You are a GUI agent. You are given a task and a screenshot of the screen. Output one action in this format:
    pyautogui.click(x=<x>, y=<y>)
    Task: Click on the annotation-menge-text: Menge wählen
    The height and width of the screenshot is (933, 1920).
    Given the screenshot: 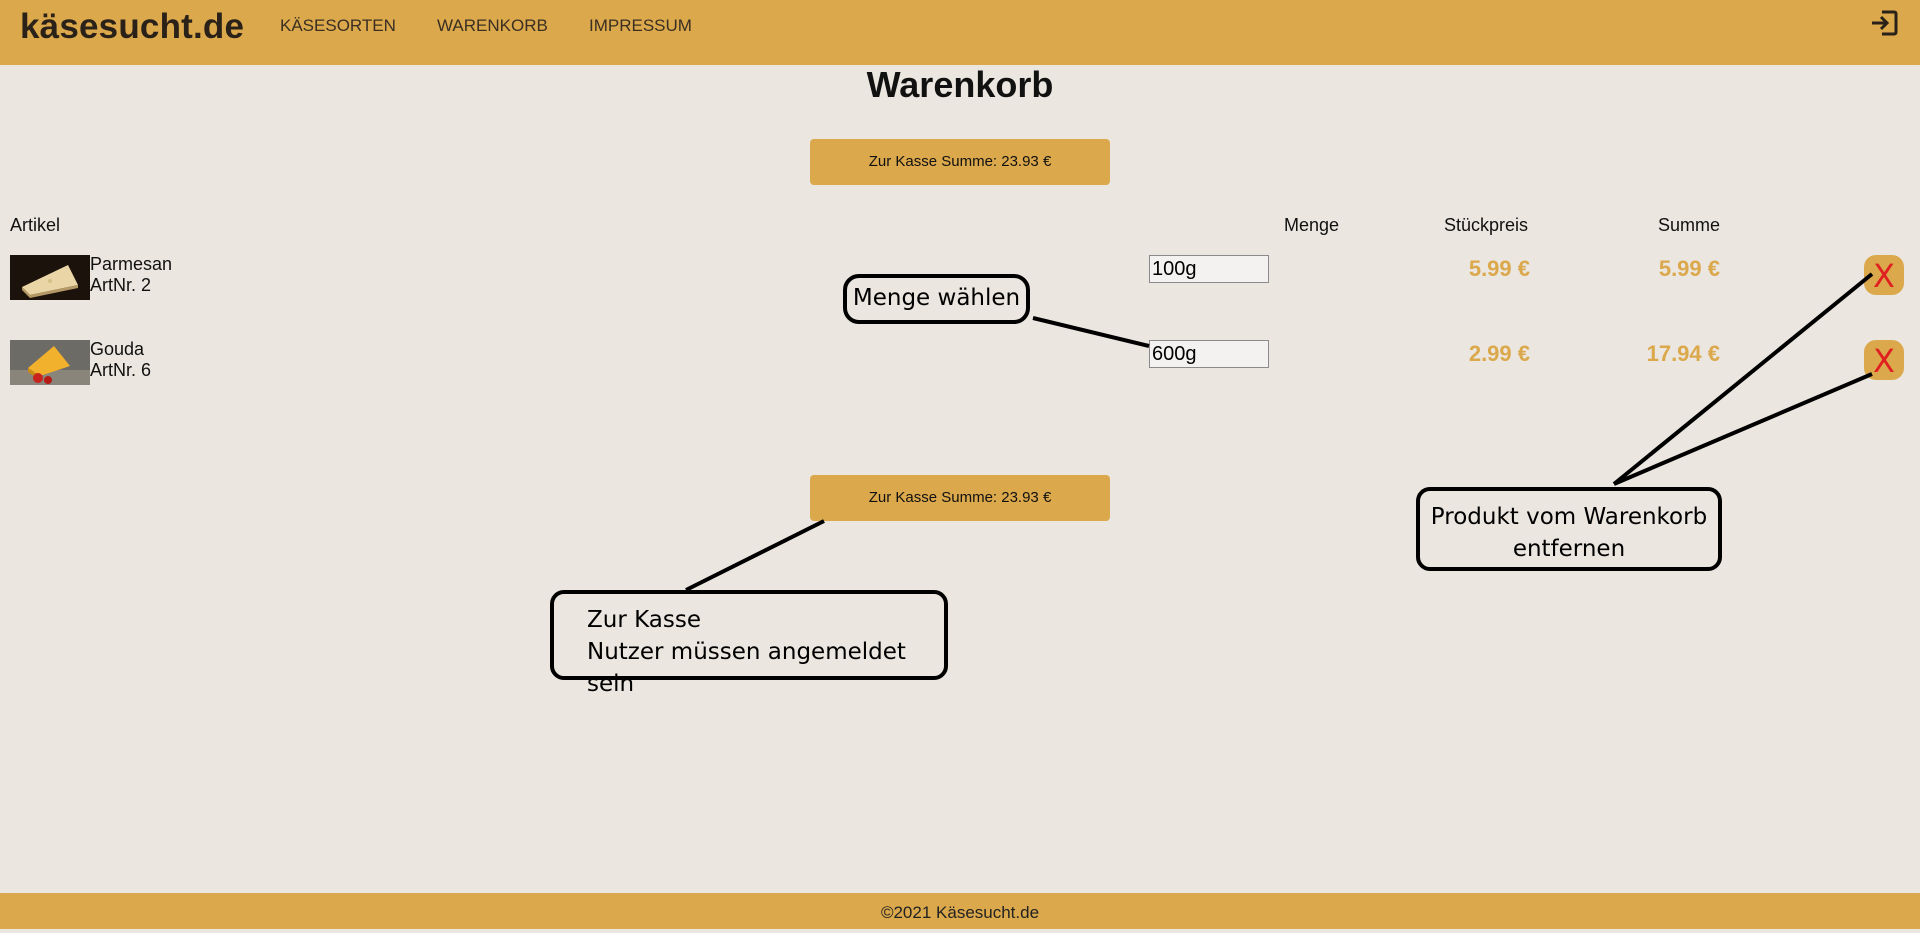 What is the action you would take?
    pyautogui.click(x=936, y=298)
    